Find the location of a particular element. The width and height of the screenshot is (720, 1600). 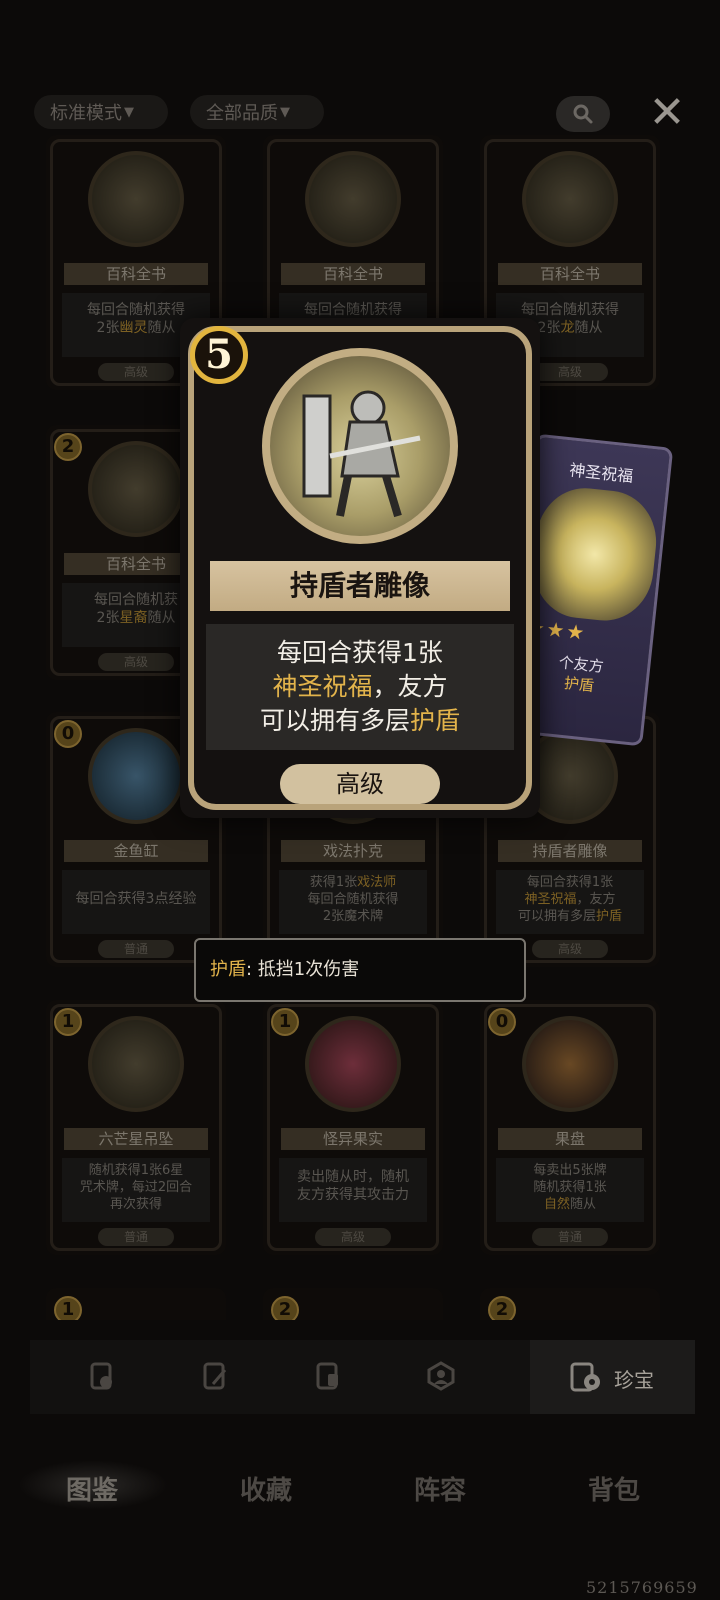

tab-spell-cards is located at coordinates (215, 1376).